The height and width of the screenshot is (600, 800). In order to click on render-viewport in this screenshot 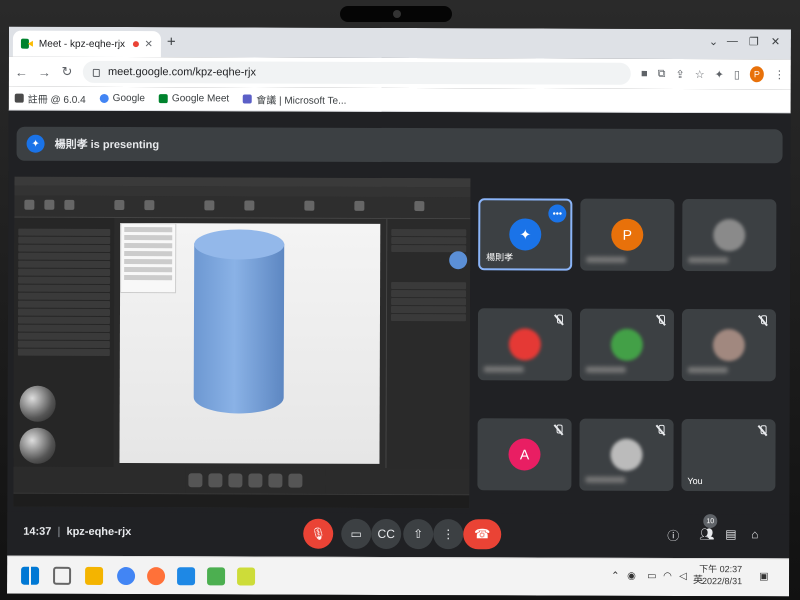, I will do `click(250, 343)`.